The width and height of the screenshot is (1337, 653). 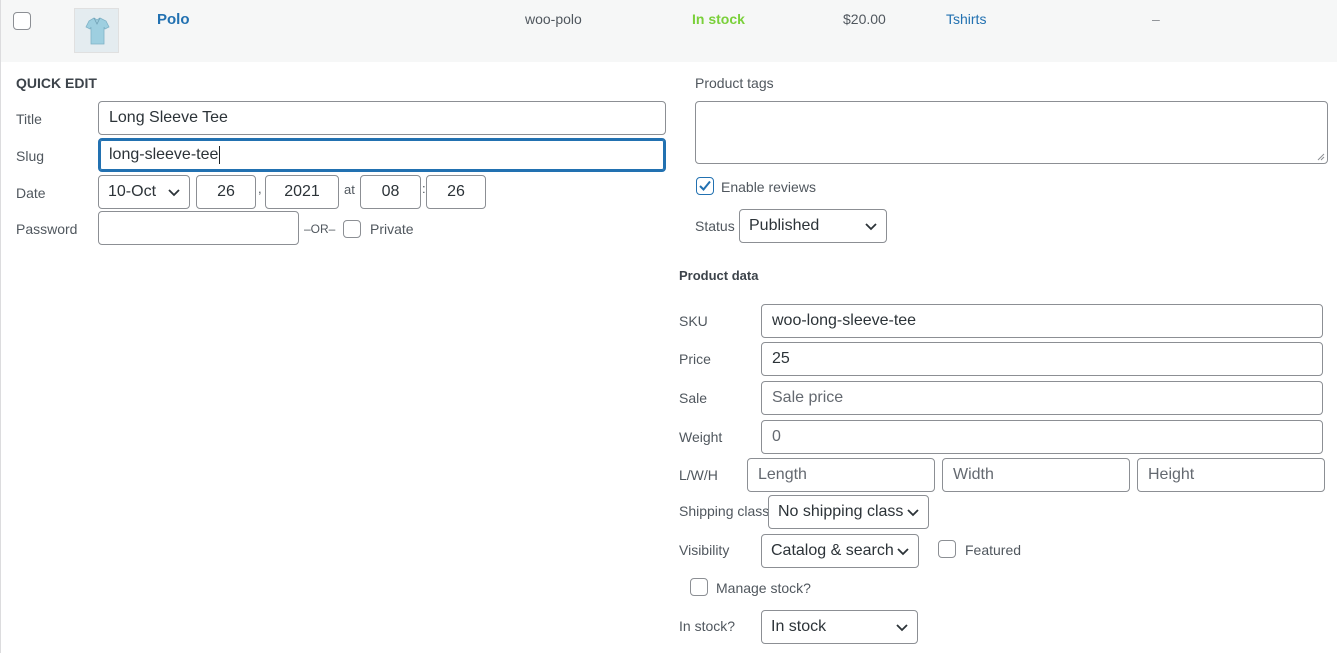 I want to click on product-name-link: Polo, so click(x=173, y=19).